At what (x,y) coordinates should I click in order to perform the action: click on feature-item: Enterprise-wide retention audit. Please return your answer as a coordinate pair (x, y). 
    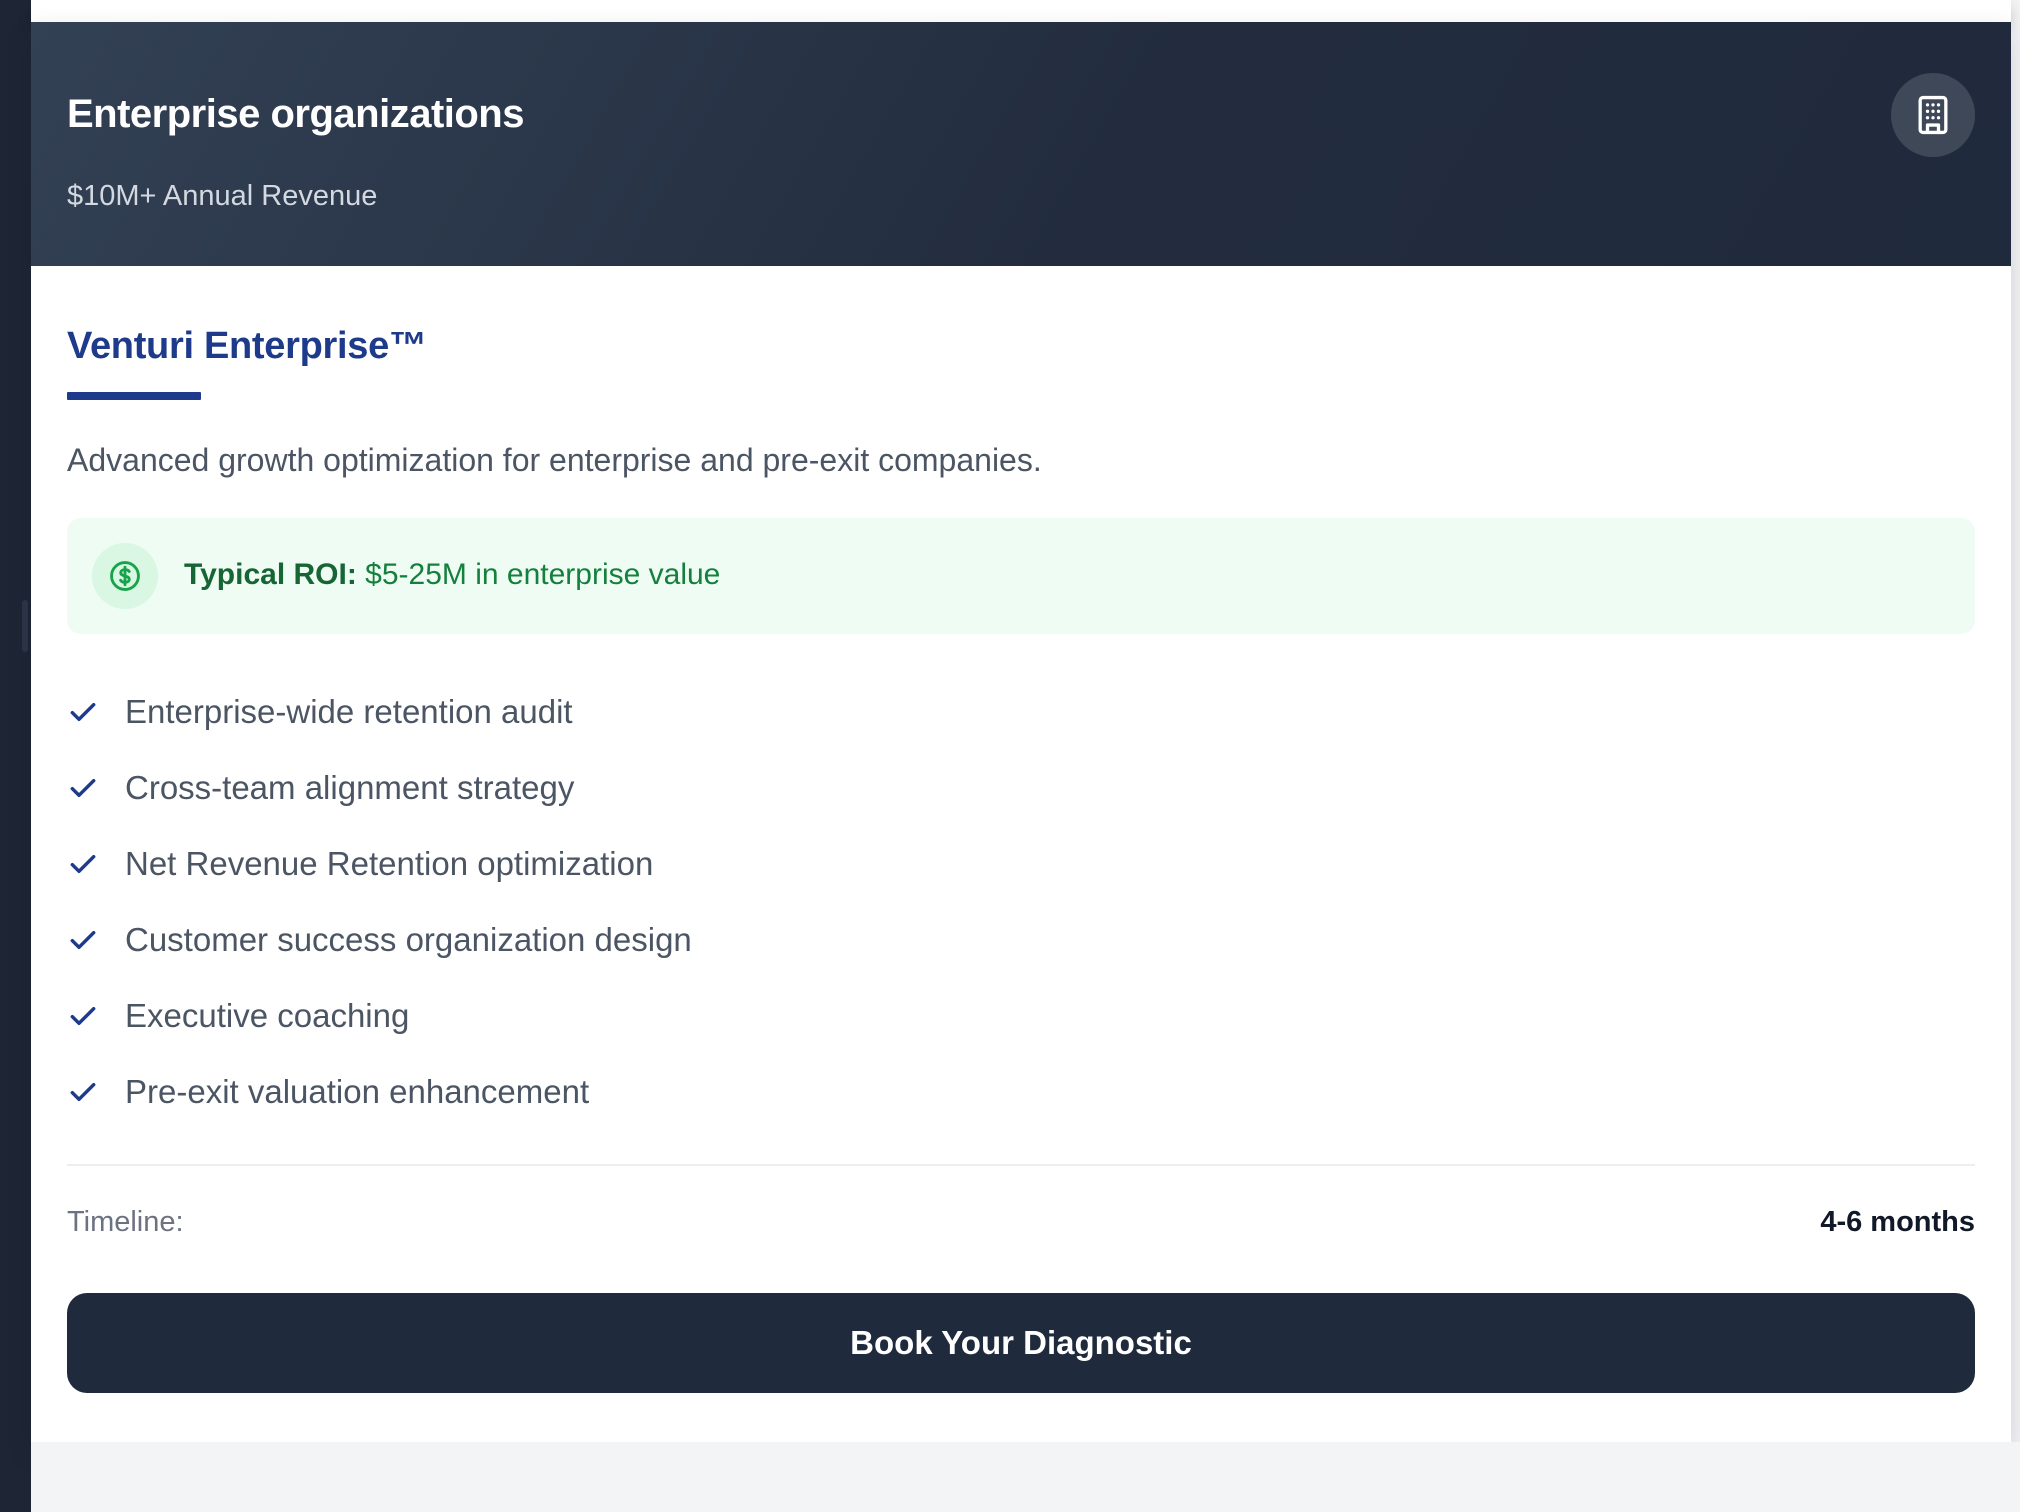
    Looking at the image, I should click on (1017, 712).